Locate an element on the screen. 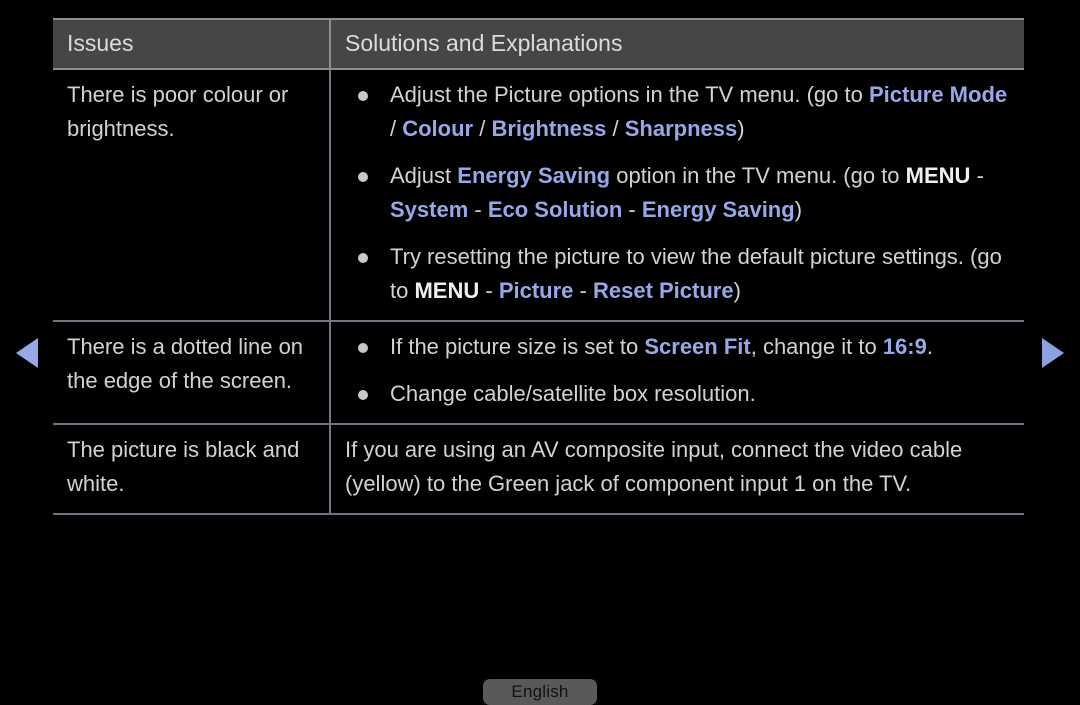  text-segment: . is located at coordinates (929, 346).